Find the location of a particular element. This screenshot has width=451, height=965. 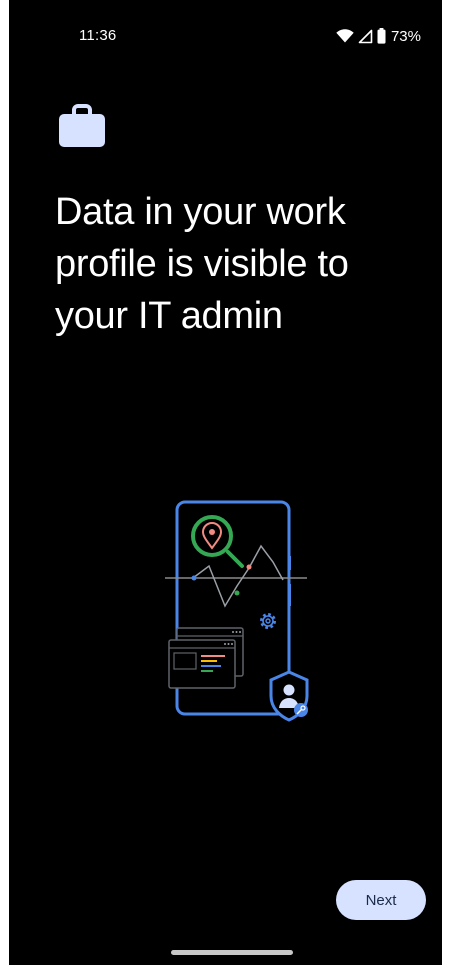

home-indicator is located at coordinates (232, 952).